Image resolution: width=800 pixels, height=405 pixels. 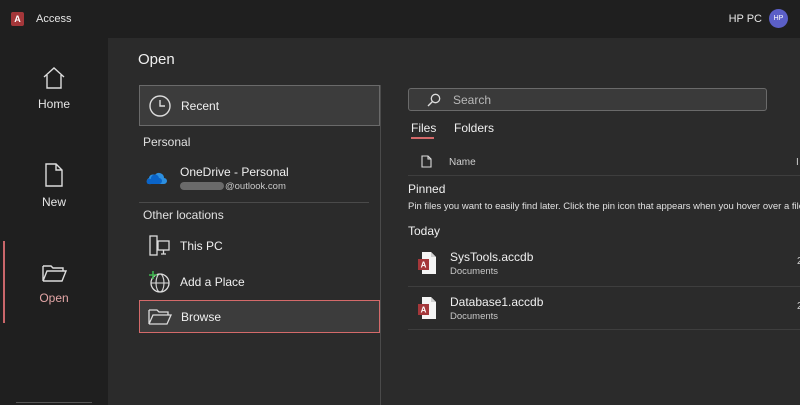 What do you see at coordinates (259, 180) in the screenshot?
I see `location-onedrive: OneDrive - Personal @outlook.com` at bounding box center [259, 180].